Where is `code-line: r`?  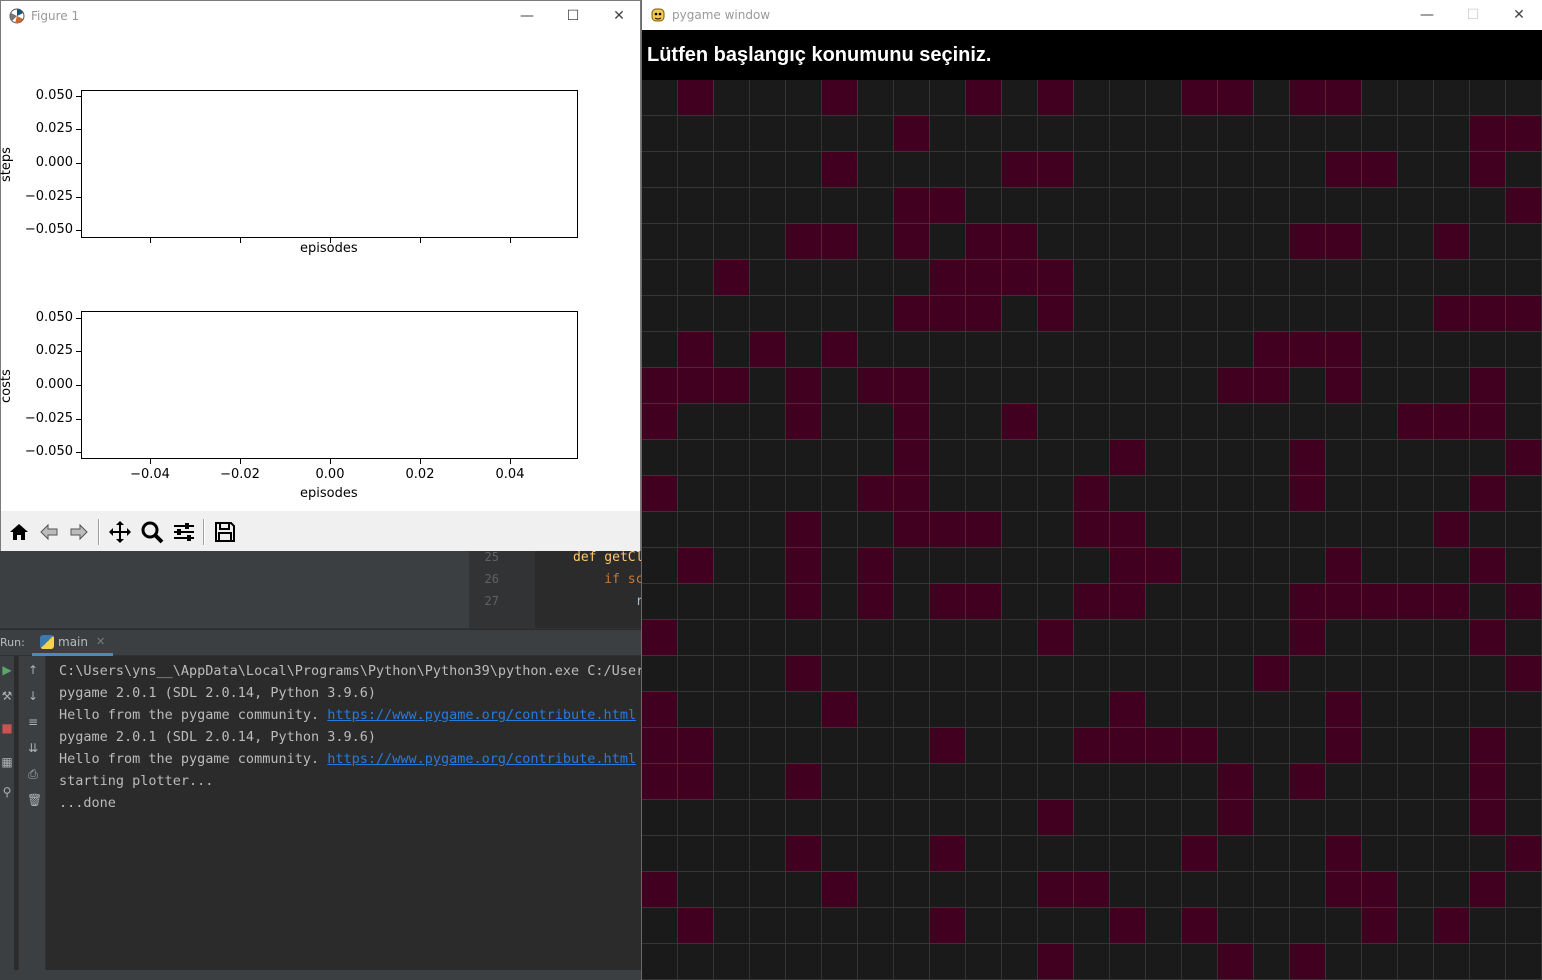
code-line: r is located at coordinates (608, 600).